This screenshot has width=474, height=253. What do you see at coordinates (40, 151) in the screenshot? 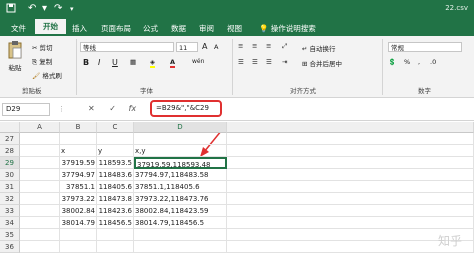
I see `cell-a28` at bounding box center [40, 151].